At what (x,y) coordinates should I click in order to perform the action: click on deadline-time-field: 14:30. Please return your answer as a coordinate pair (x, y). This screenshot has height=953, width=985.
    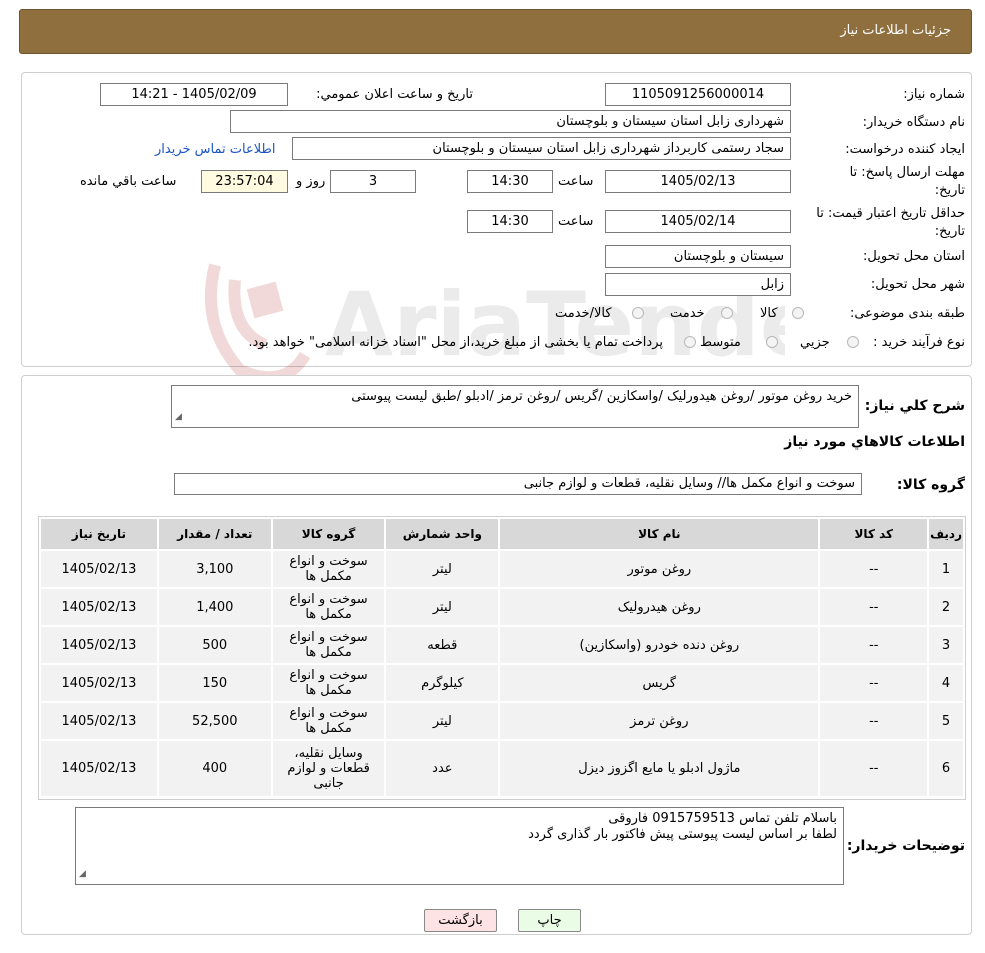
    Looking at the image, I should click on (510, 181).